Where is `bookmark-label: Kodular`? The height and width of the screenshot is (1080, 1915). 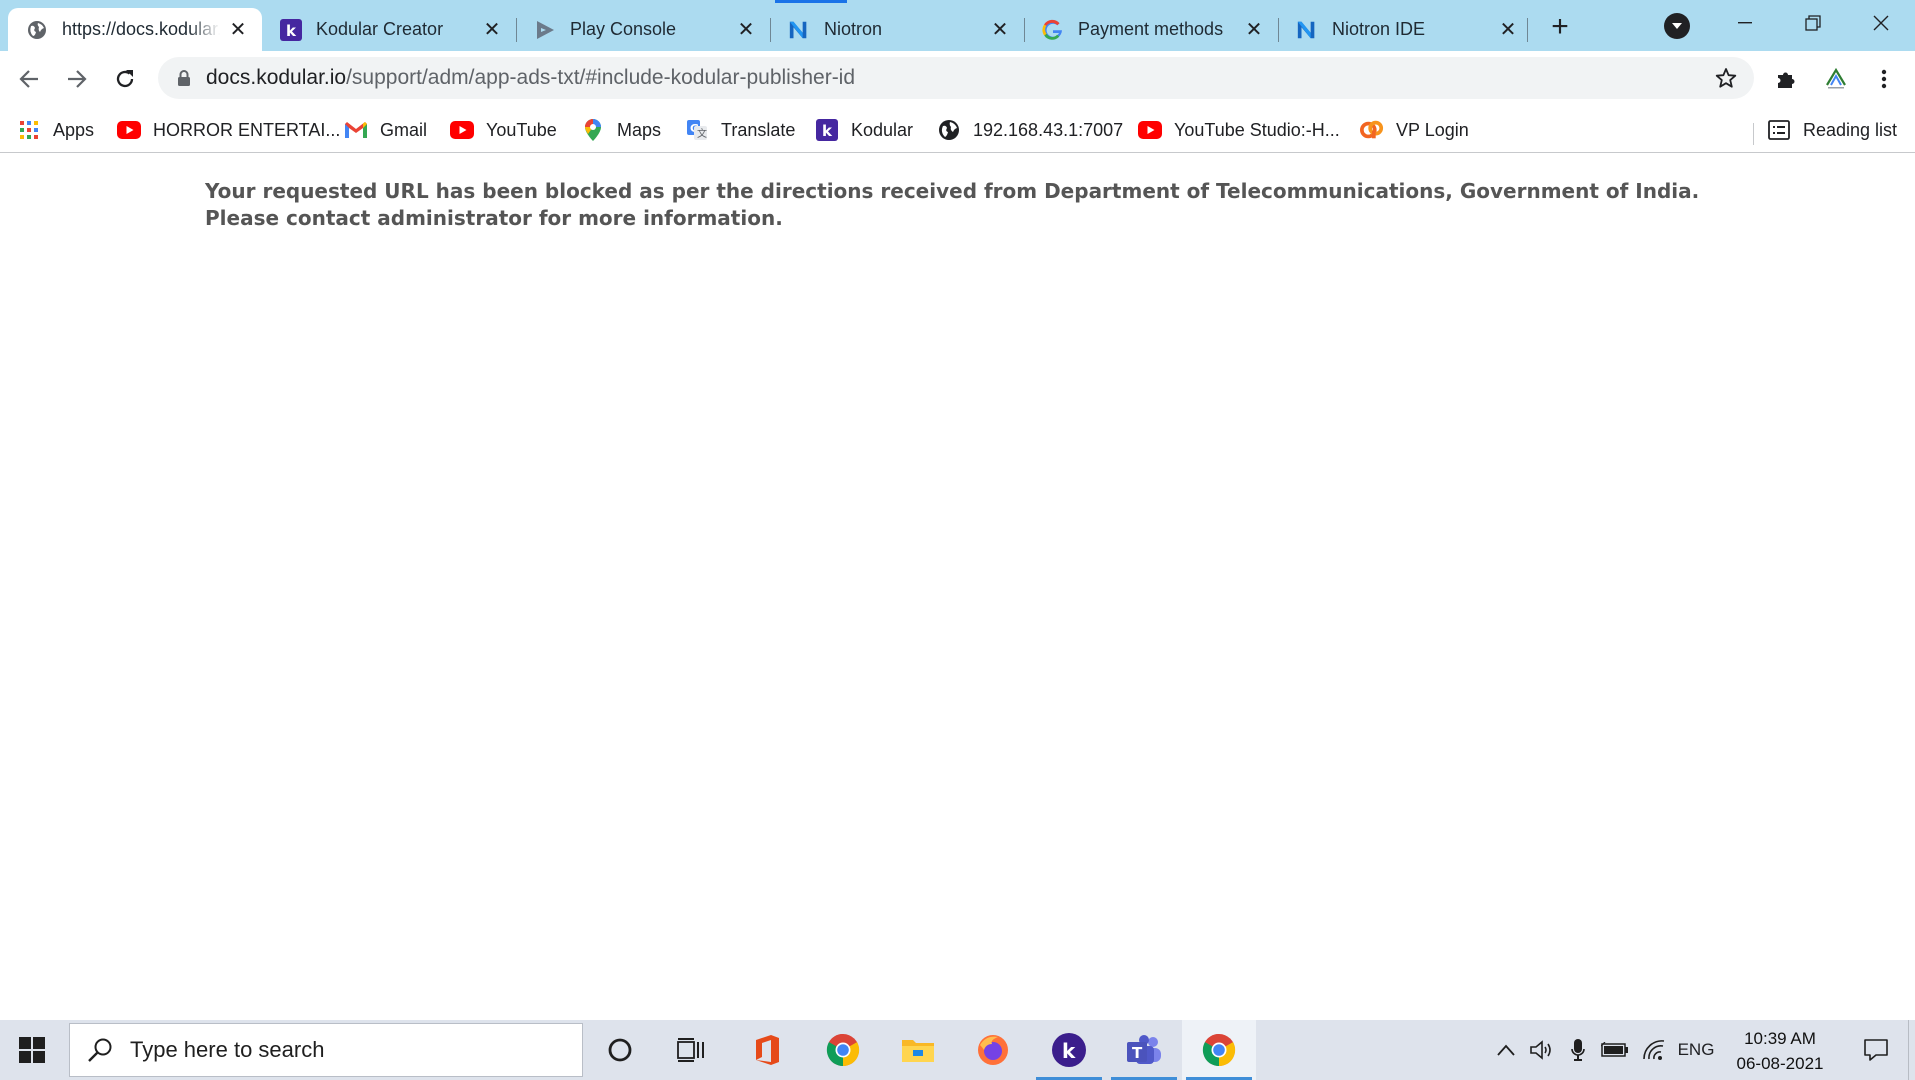 bookmark-label: Kodular is located at coordinates (882, 129).